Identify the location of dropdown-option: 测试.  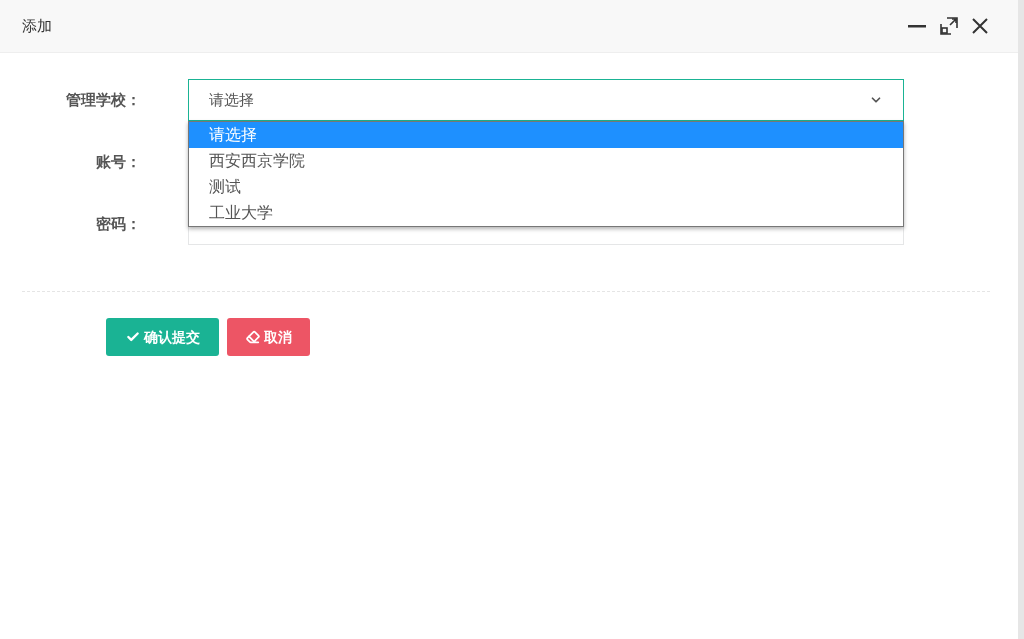
(546, 187).